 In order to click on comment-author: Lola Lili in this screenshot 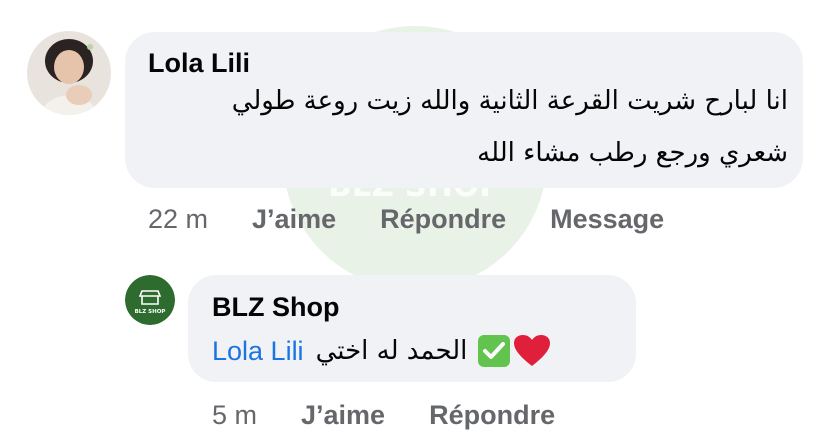, I will do `click(199, 63)`.